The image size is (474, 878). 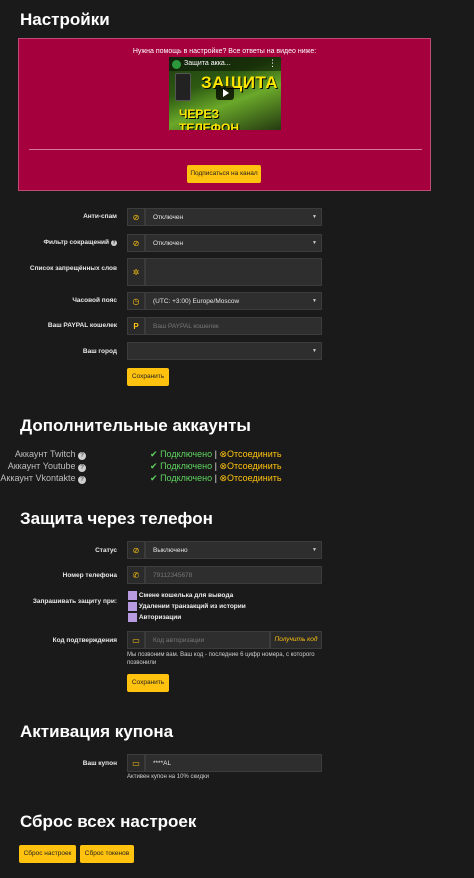 What do you see at coordinates (168, 217) in the screenshot?
I see `antispam-value: Отключен` at bounding box center [168, 217].